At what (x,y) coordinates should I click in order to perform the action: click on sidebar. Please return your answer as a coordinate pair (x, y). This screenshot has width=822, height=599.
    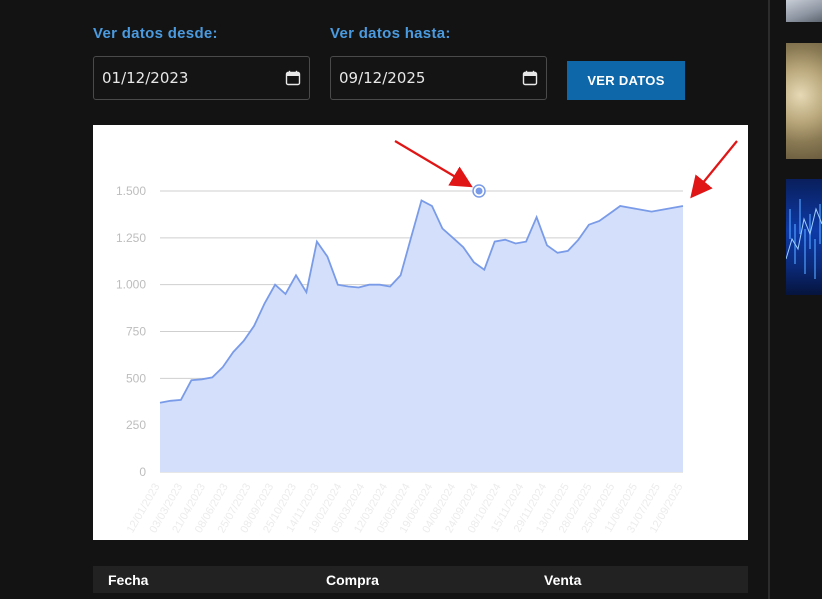
    Looking at the image, I should click on (796, 299).